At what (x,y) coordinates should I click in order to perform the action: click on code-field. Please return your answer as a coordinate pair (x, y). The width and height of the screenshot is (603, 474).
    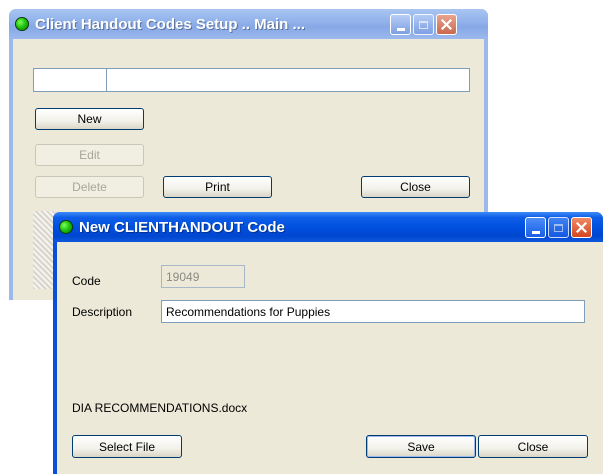
    Looking at the image, I should click on (203, 276).